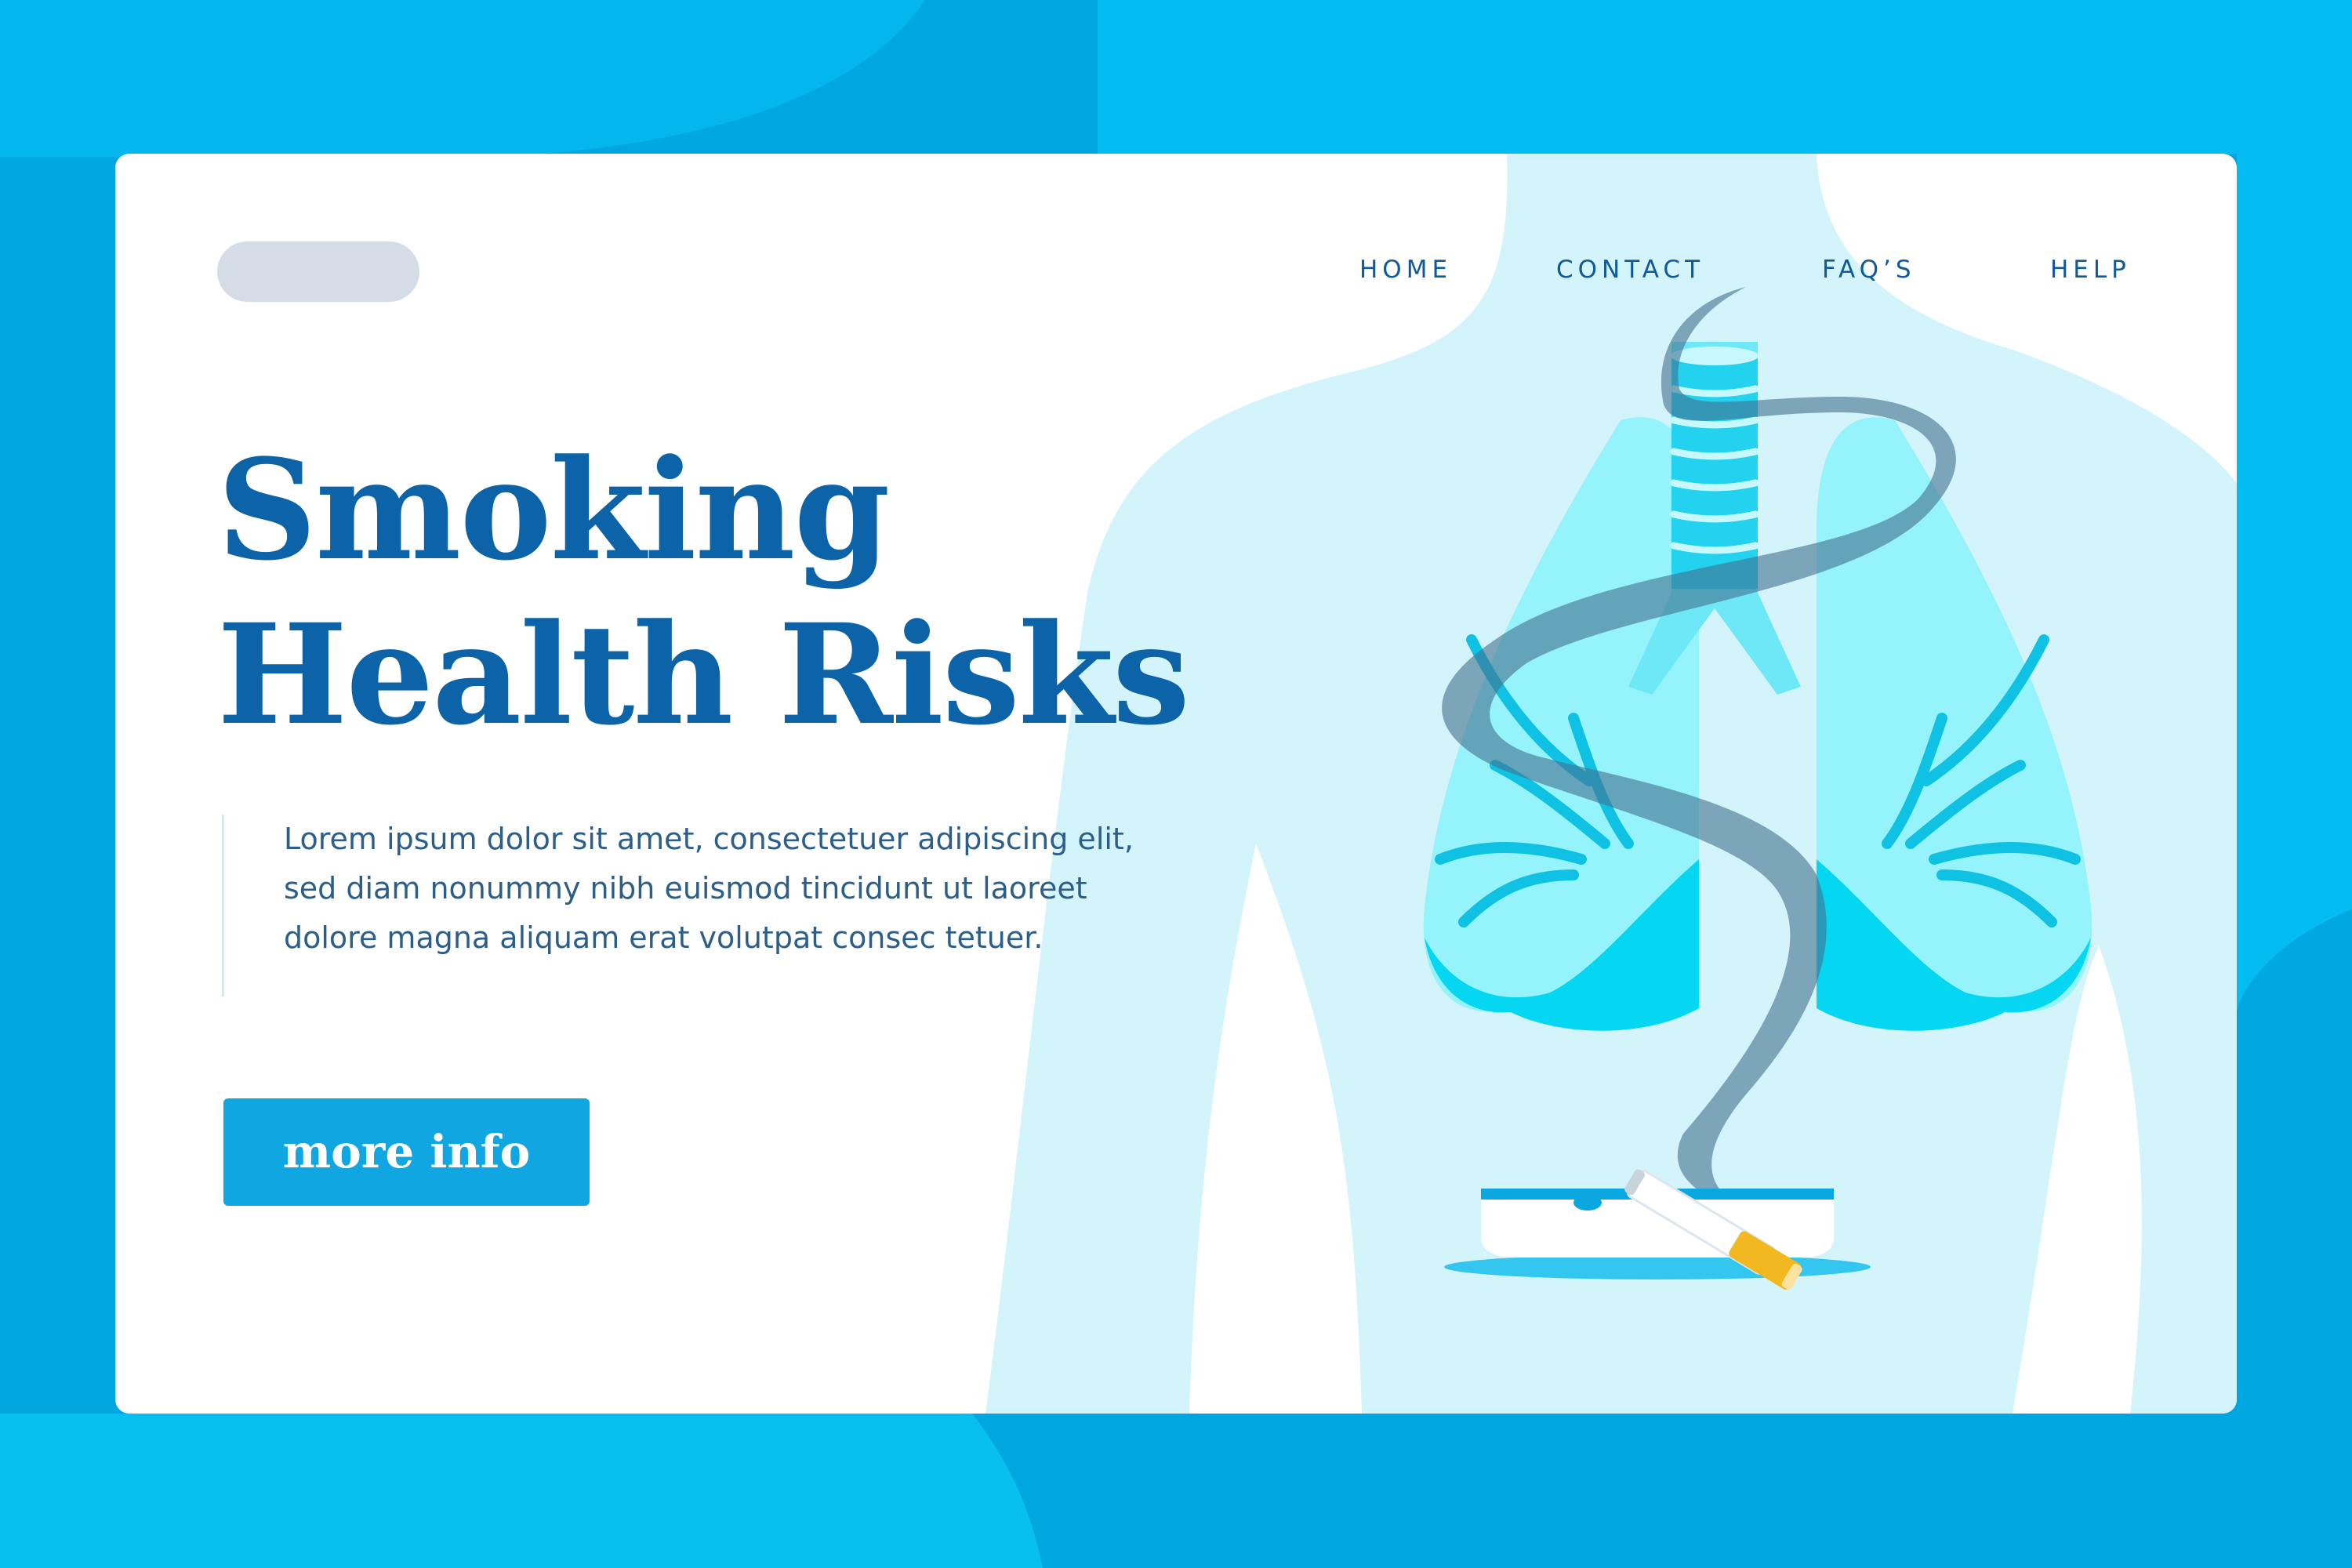  What do you see at coordinates (406, 1152) in the screenshot?
I see `more-info-button: more info` at bounding box center [406, 1152].